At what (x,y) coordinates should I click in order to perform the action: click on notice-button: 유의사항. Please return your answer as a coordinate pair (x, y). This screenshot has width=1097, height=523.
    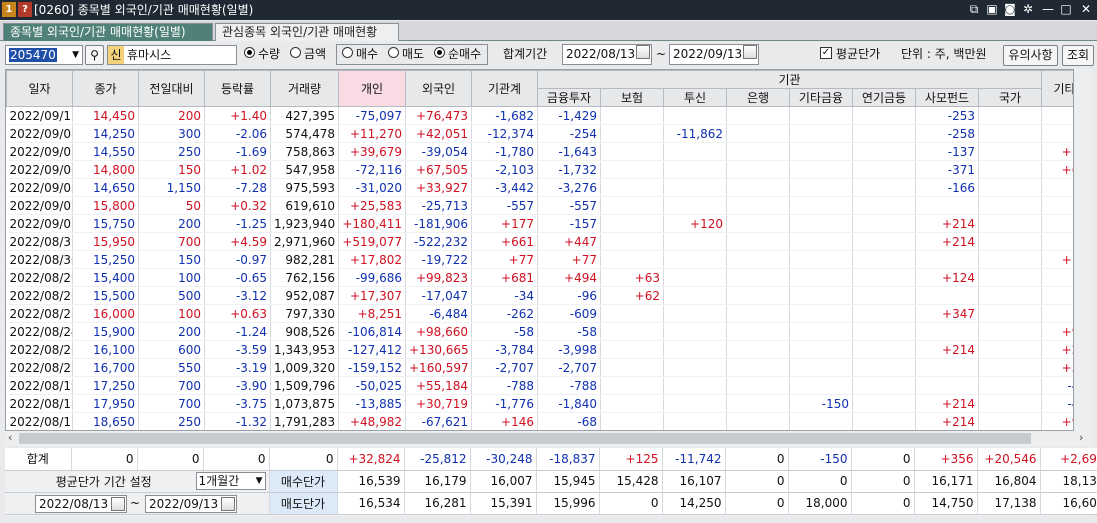
    Looking at the image, I should click on (1030, 55).